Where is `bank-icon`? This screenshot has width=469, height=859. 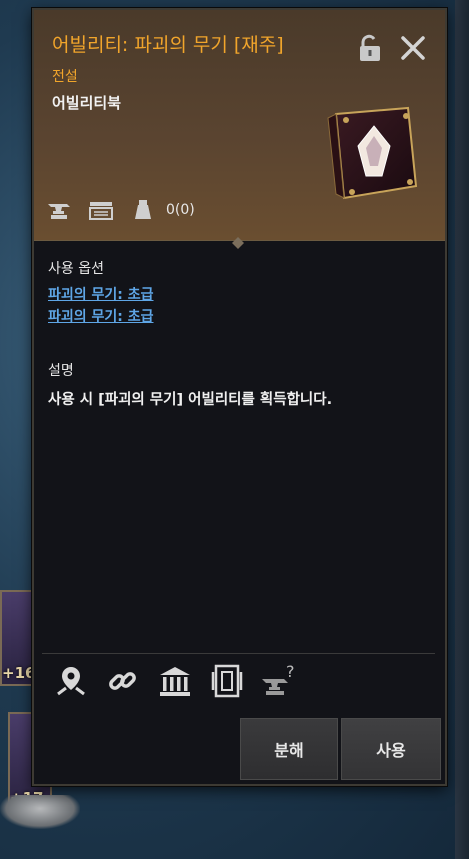 bank-icon is located at coordinates (175, 681).